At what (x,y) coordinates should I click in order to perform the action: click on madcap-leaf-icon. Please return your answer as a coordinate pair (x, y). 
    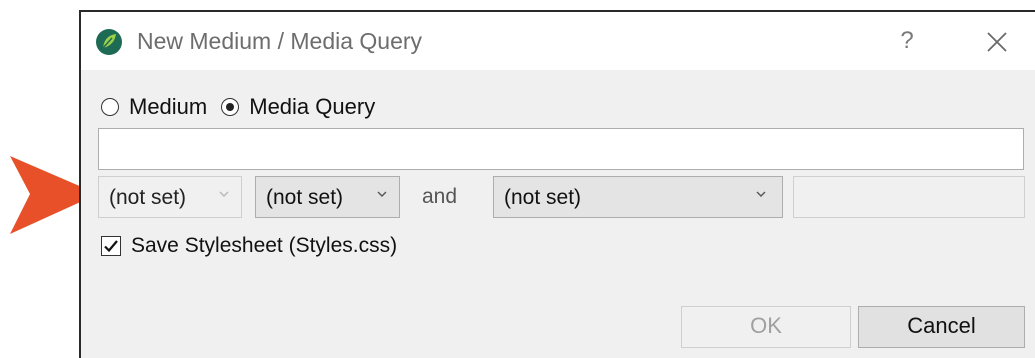
    Looking at the image, I should click on (109, 42).